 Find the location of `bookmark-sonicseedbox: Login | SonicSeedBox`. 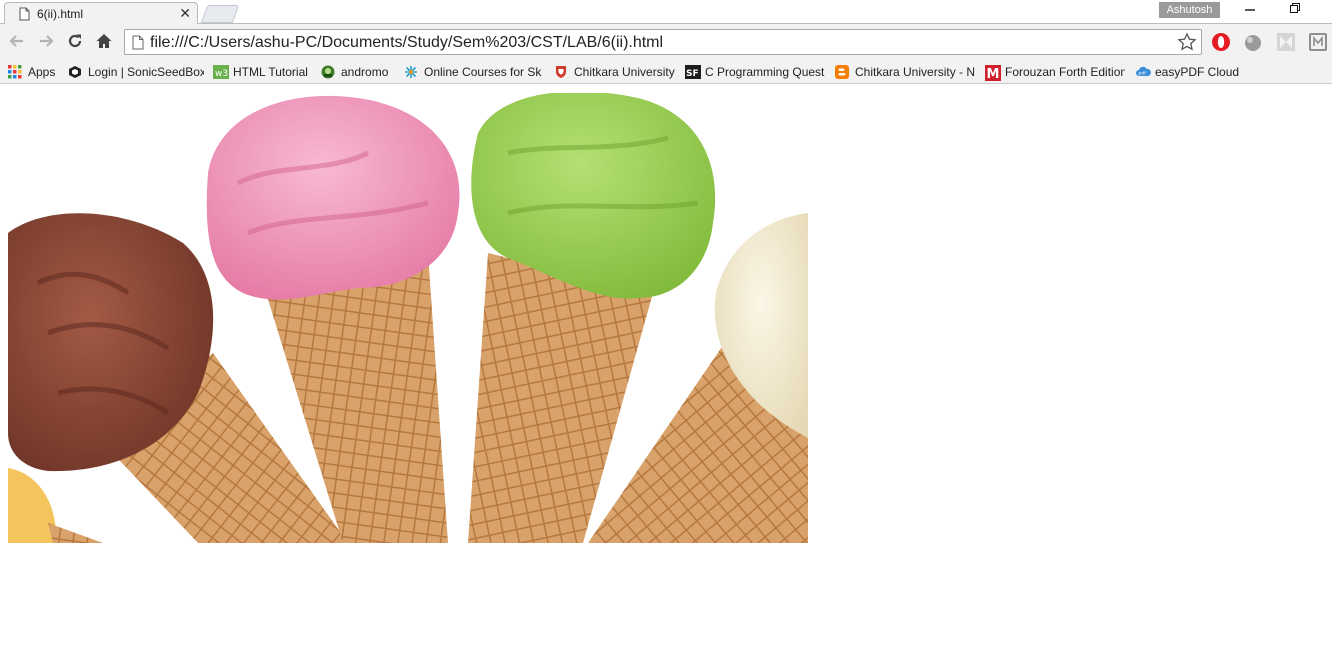

bookmark-sonicseedbox: Login | SonicSeedBox is located at coordinates (136, 72).